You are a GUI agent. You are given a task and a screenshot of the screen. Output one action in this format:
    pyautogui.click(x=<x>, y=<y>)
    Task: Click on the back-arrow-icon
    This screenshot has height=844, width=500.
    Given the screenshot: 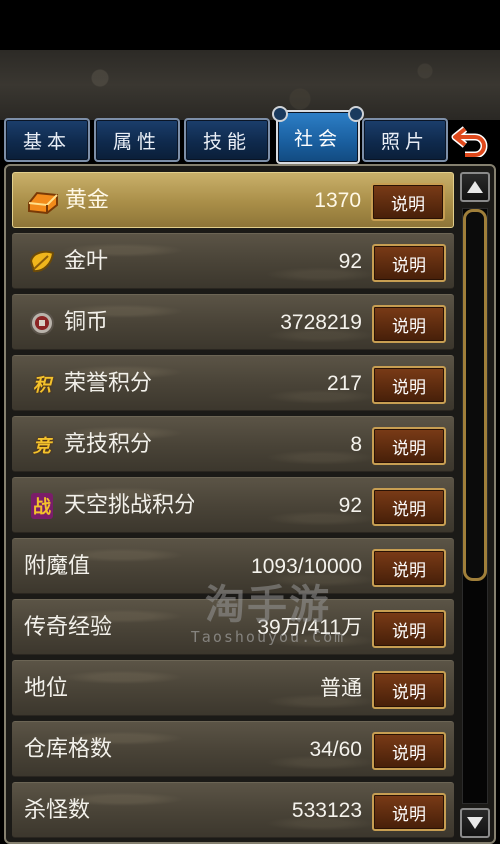 What is the action you would take?
    pyautogui.click(x=469, y=141)
    